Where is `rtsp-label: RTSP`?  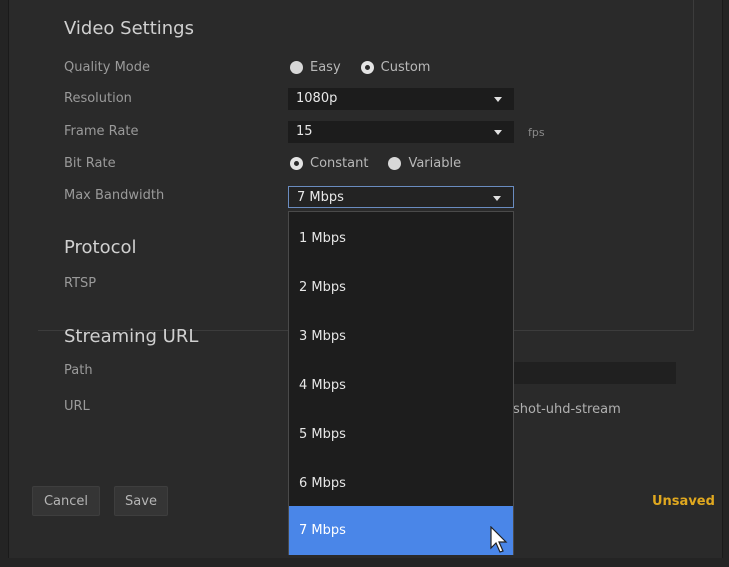
rtsp-label: RTSP is located at coordinates (80, 283).